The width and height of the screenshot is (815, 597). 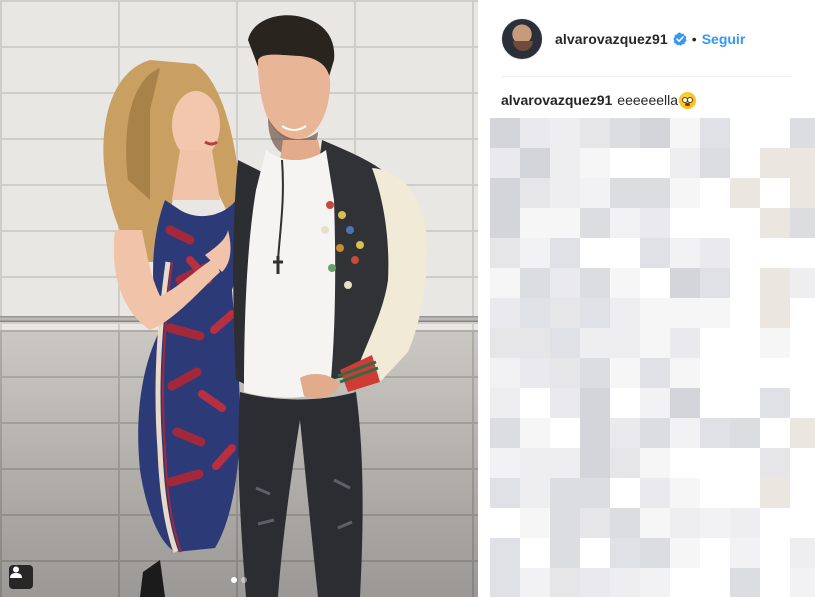 I want to click on carousel-indicator, so click(x=239, y=580).